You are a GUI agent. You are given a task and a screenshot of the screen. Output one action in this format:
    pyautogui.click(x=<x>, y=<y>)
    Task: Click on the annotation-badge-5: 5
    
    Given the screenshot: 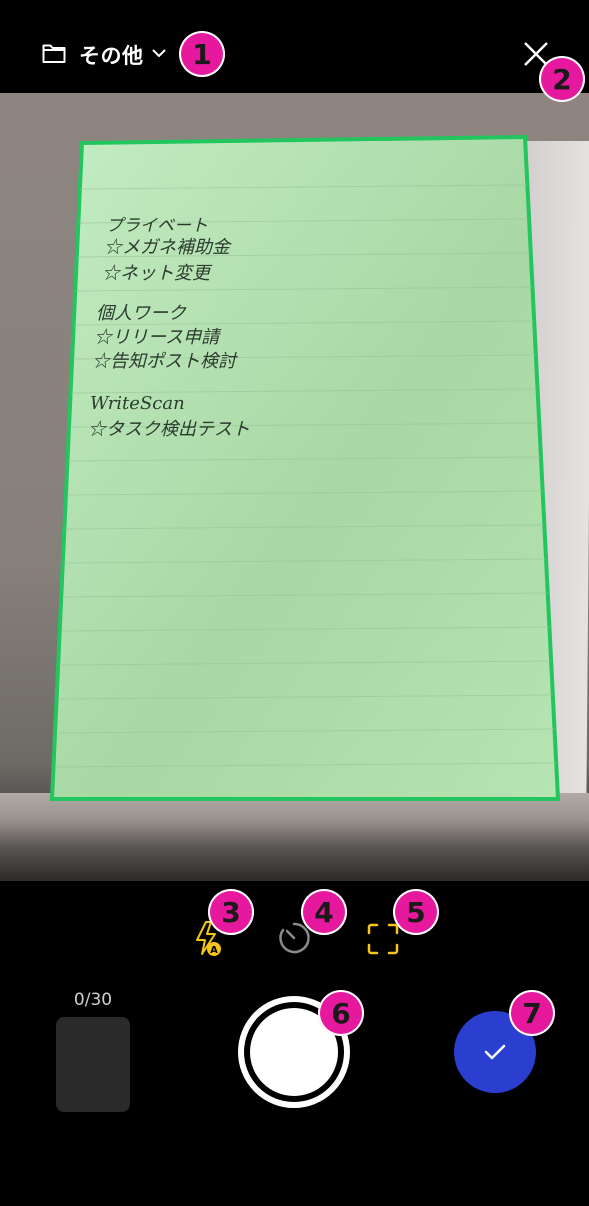 What is the action you would take?
    pyautogui.click(x=416, y=912)
    